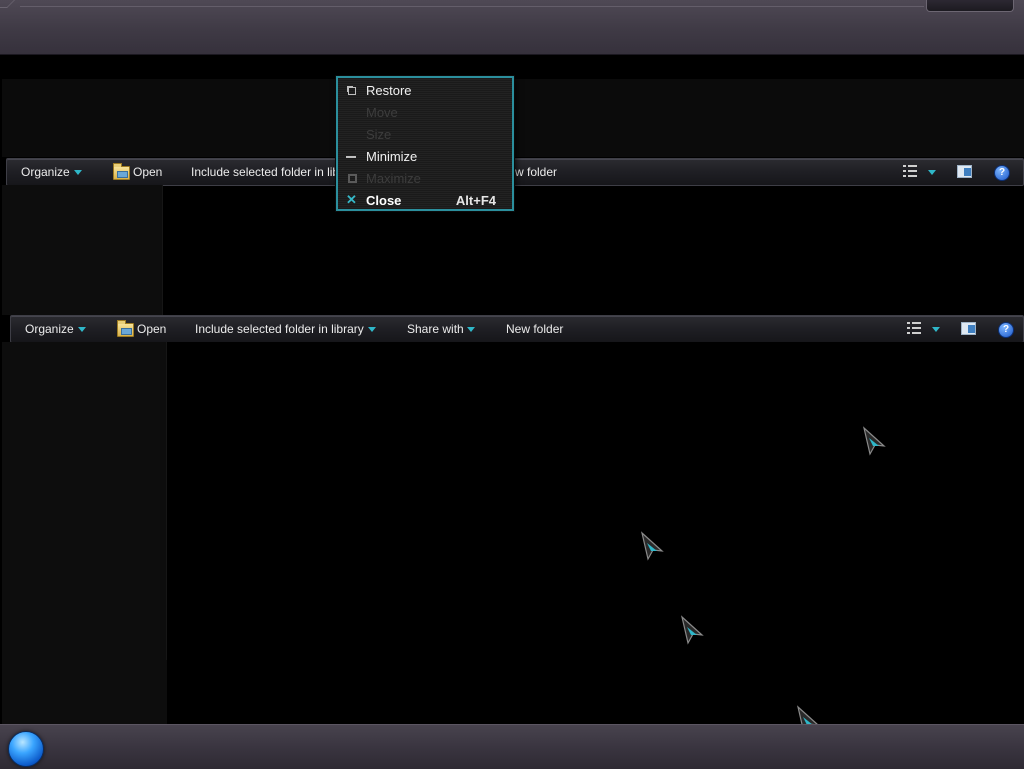 This screenshot has width=1024, height=769. What do you see at coordinates (82, 250) in the screenshot?
I see `back-window-navigation-pane` at bounding box center [82, 250].